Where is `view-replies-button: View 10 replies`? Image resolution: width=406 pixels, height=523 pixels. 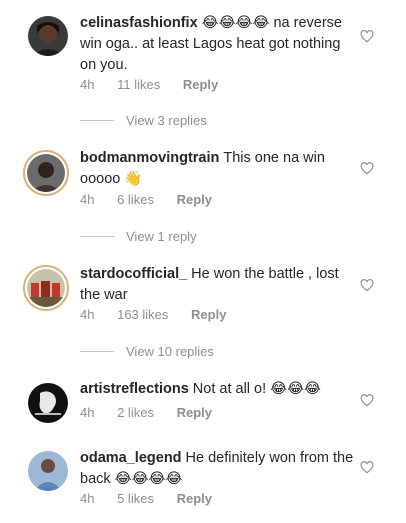 view-replies-button: View 10 replies is located at coordinates (147, 351).